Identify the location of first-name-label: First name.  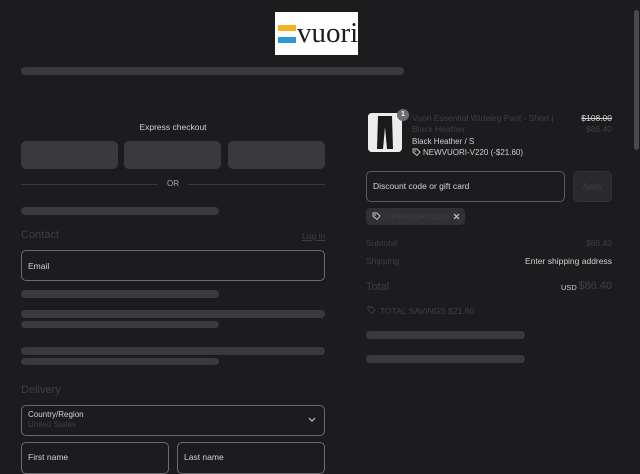
(48, 457).